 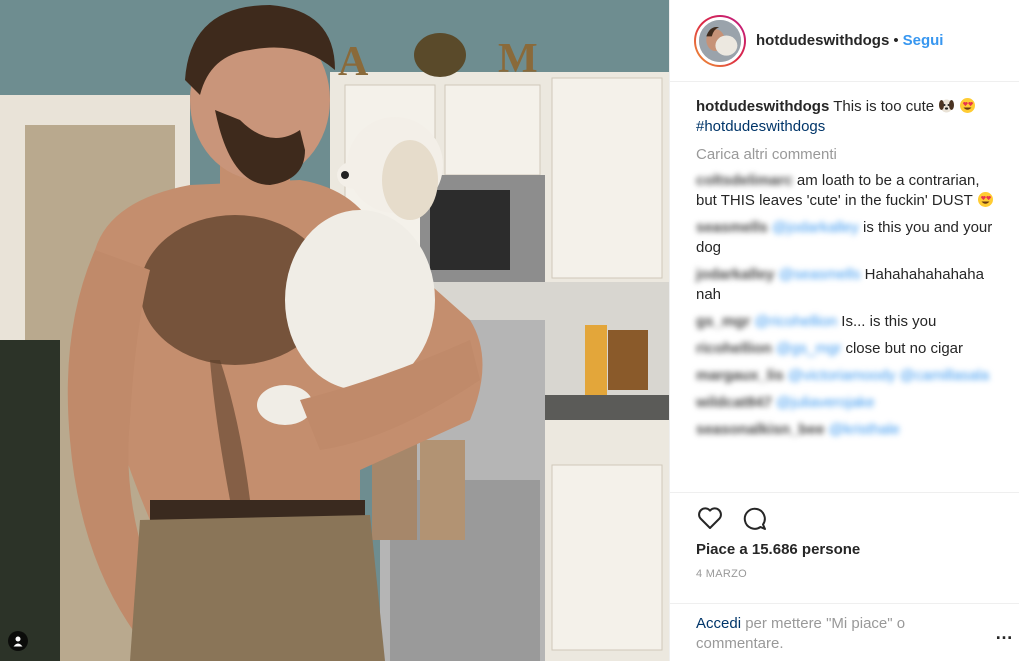 What do you see at coordinates (732, 227) in the screenshot?
I see `comment-username: seasmells` at bounding box center [732, 227].